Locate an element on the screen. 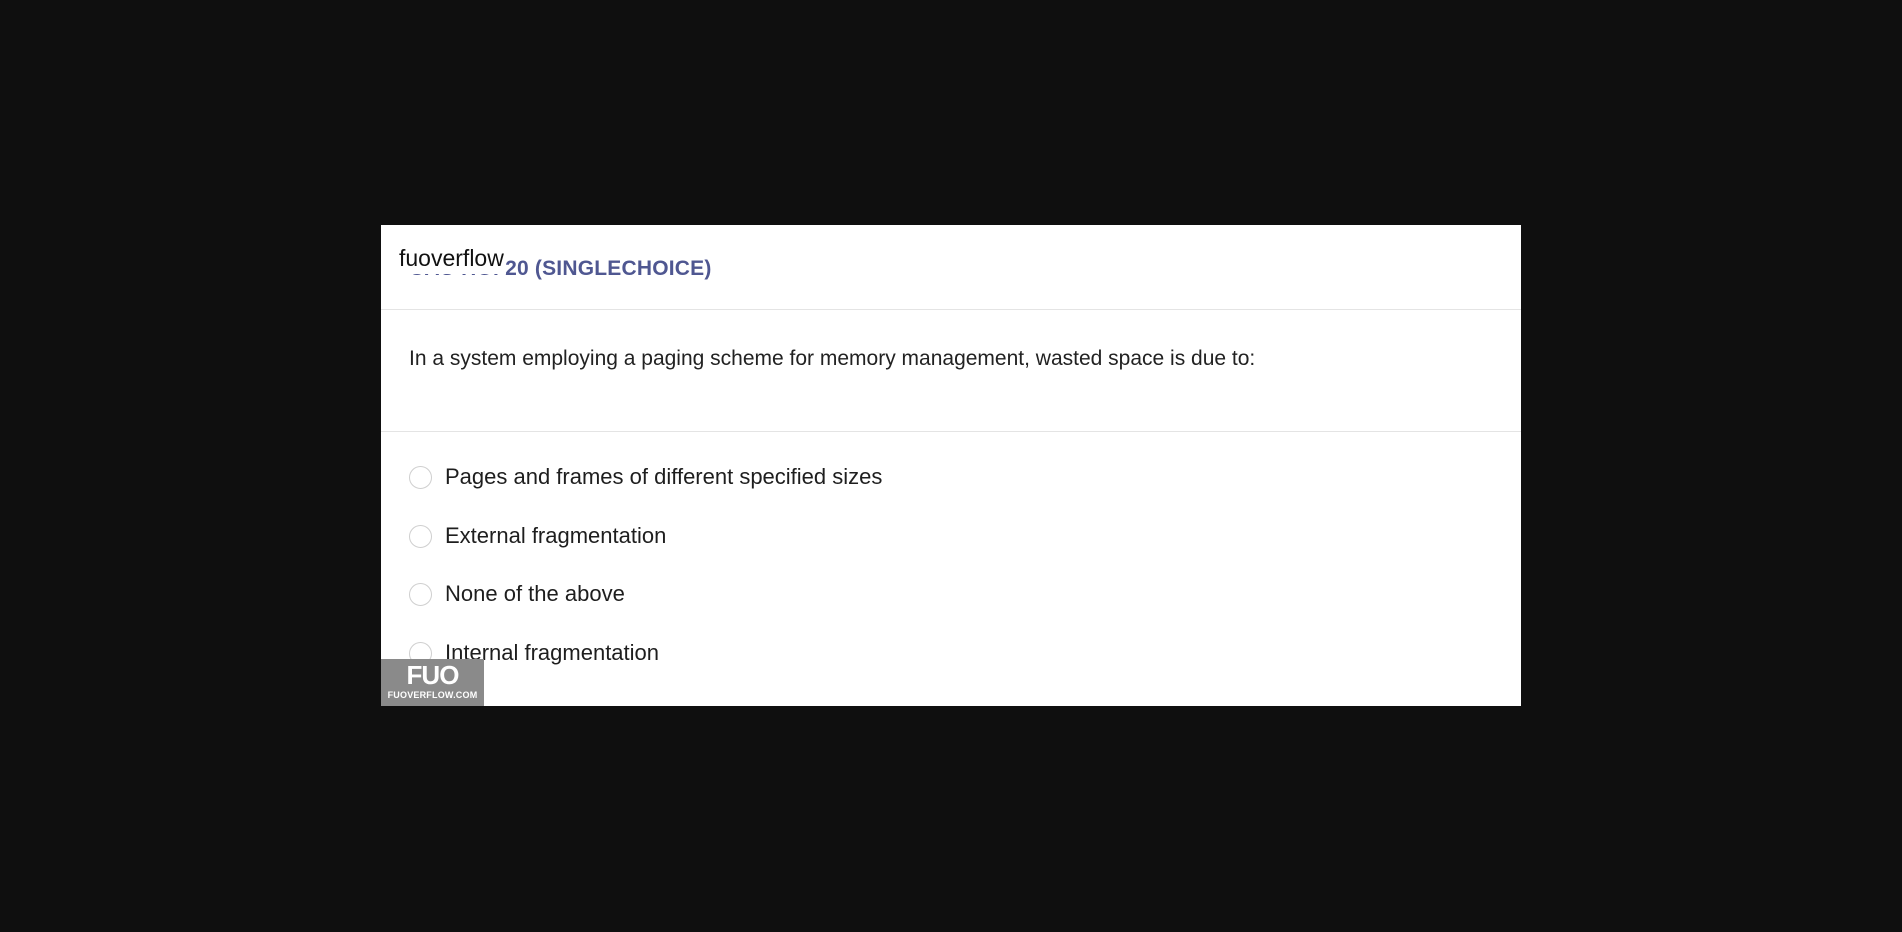  source-tag: fuoverflow is located at coordinates (452, 258).